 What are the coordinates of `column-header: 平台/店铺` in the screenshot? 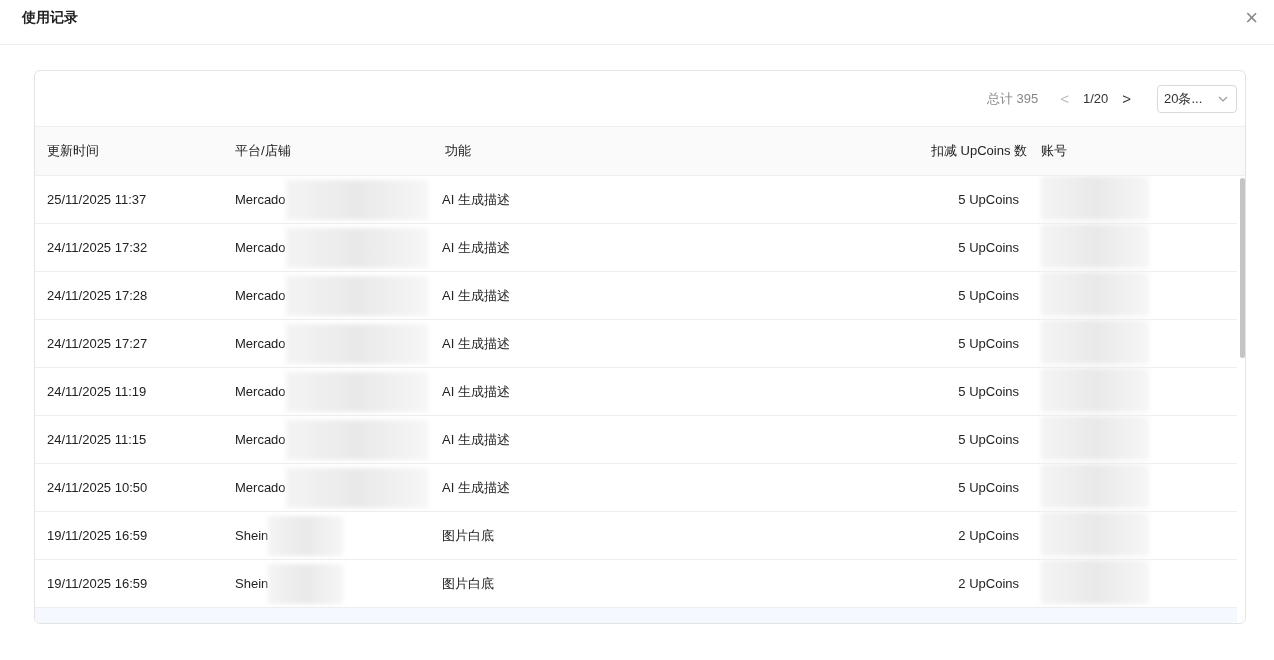 It's located at (263, 151).